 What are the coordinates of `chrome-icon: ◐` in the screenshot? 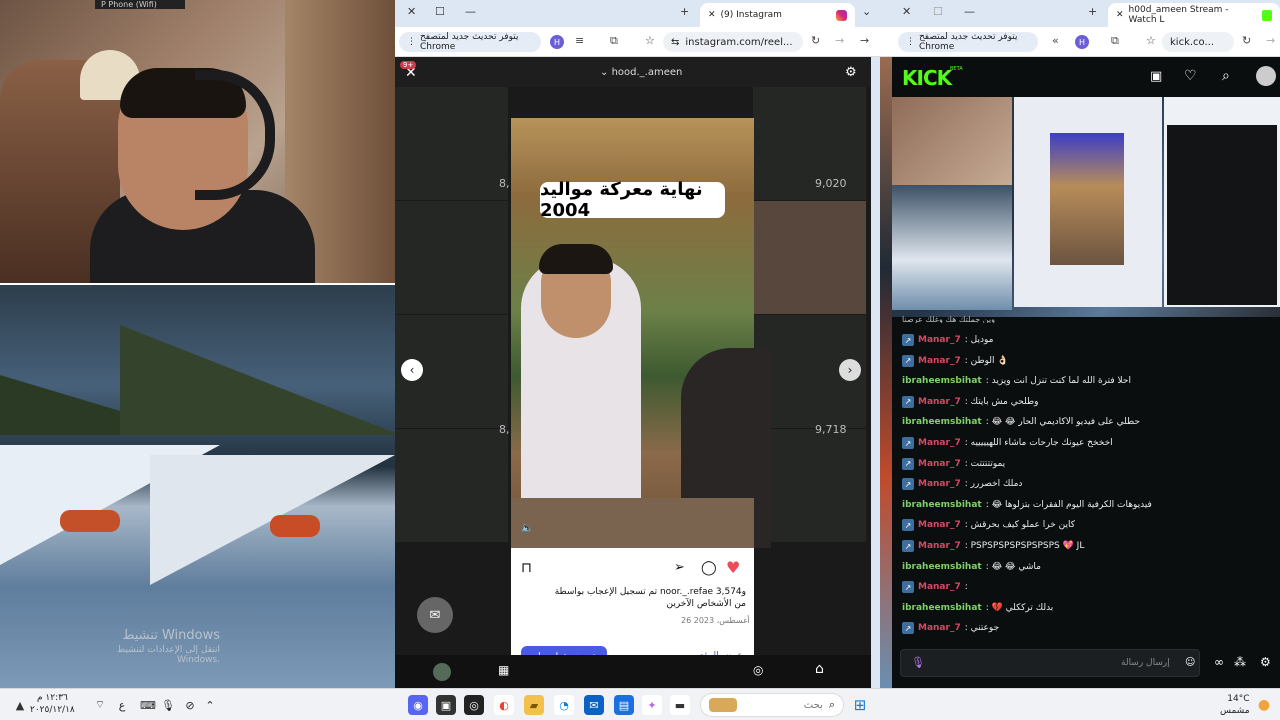 It's located at (504, 705).